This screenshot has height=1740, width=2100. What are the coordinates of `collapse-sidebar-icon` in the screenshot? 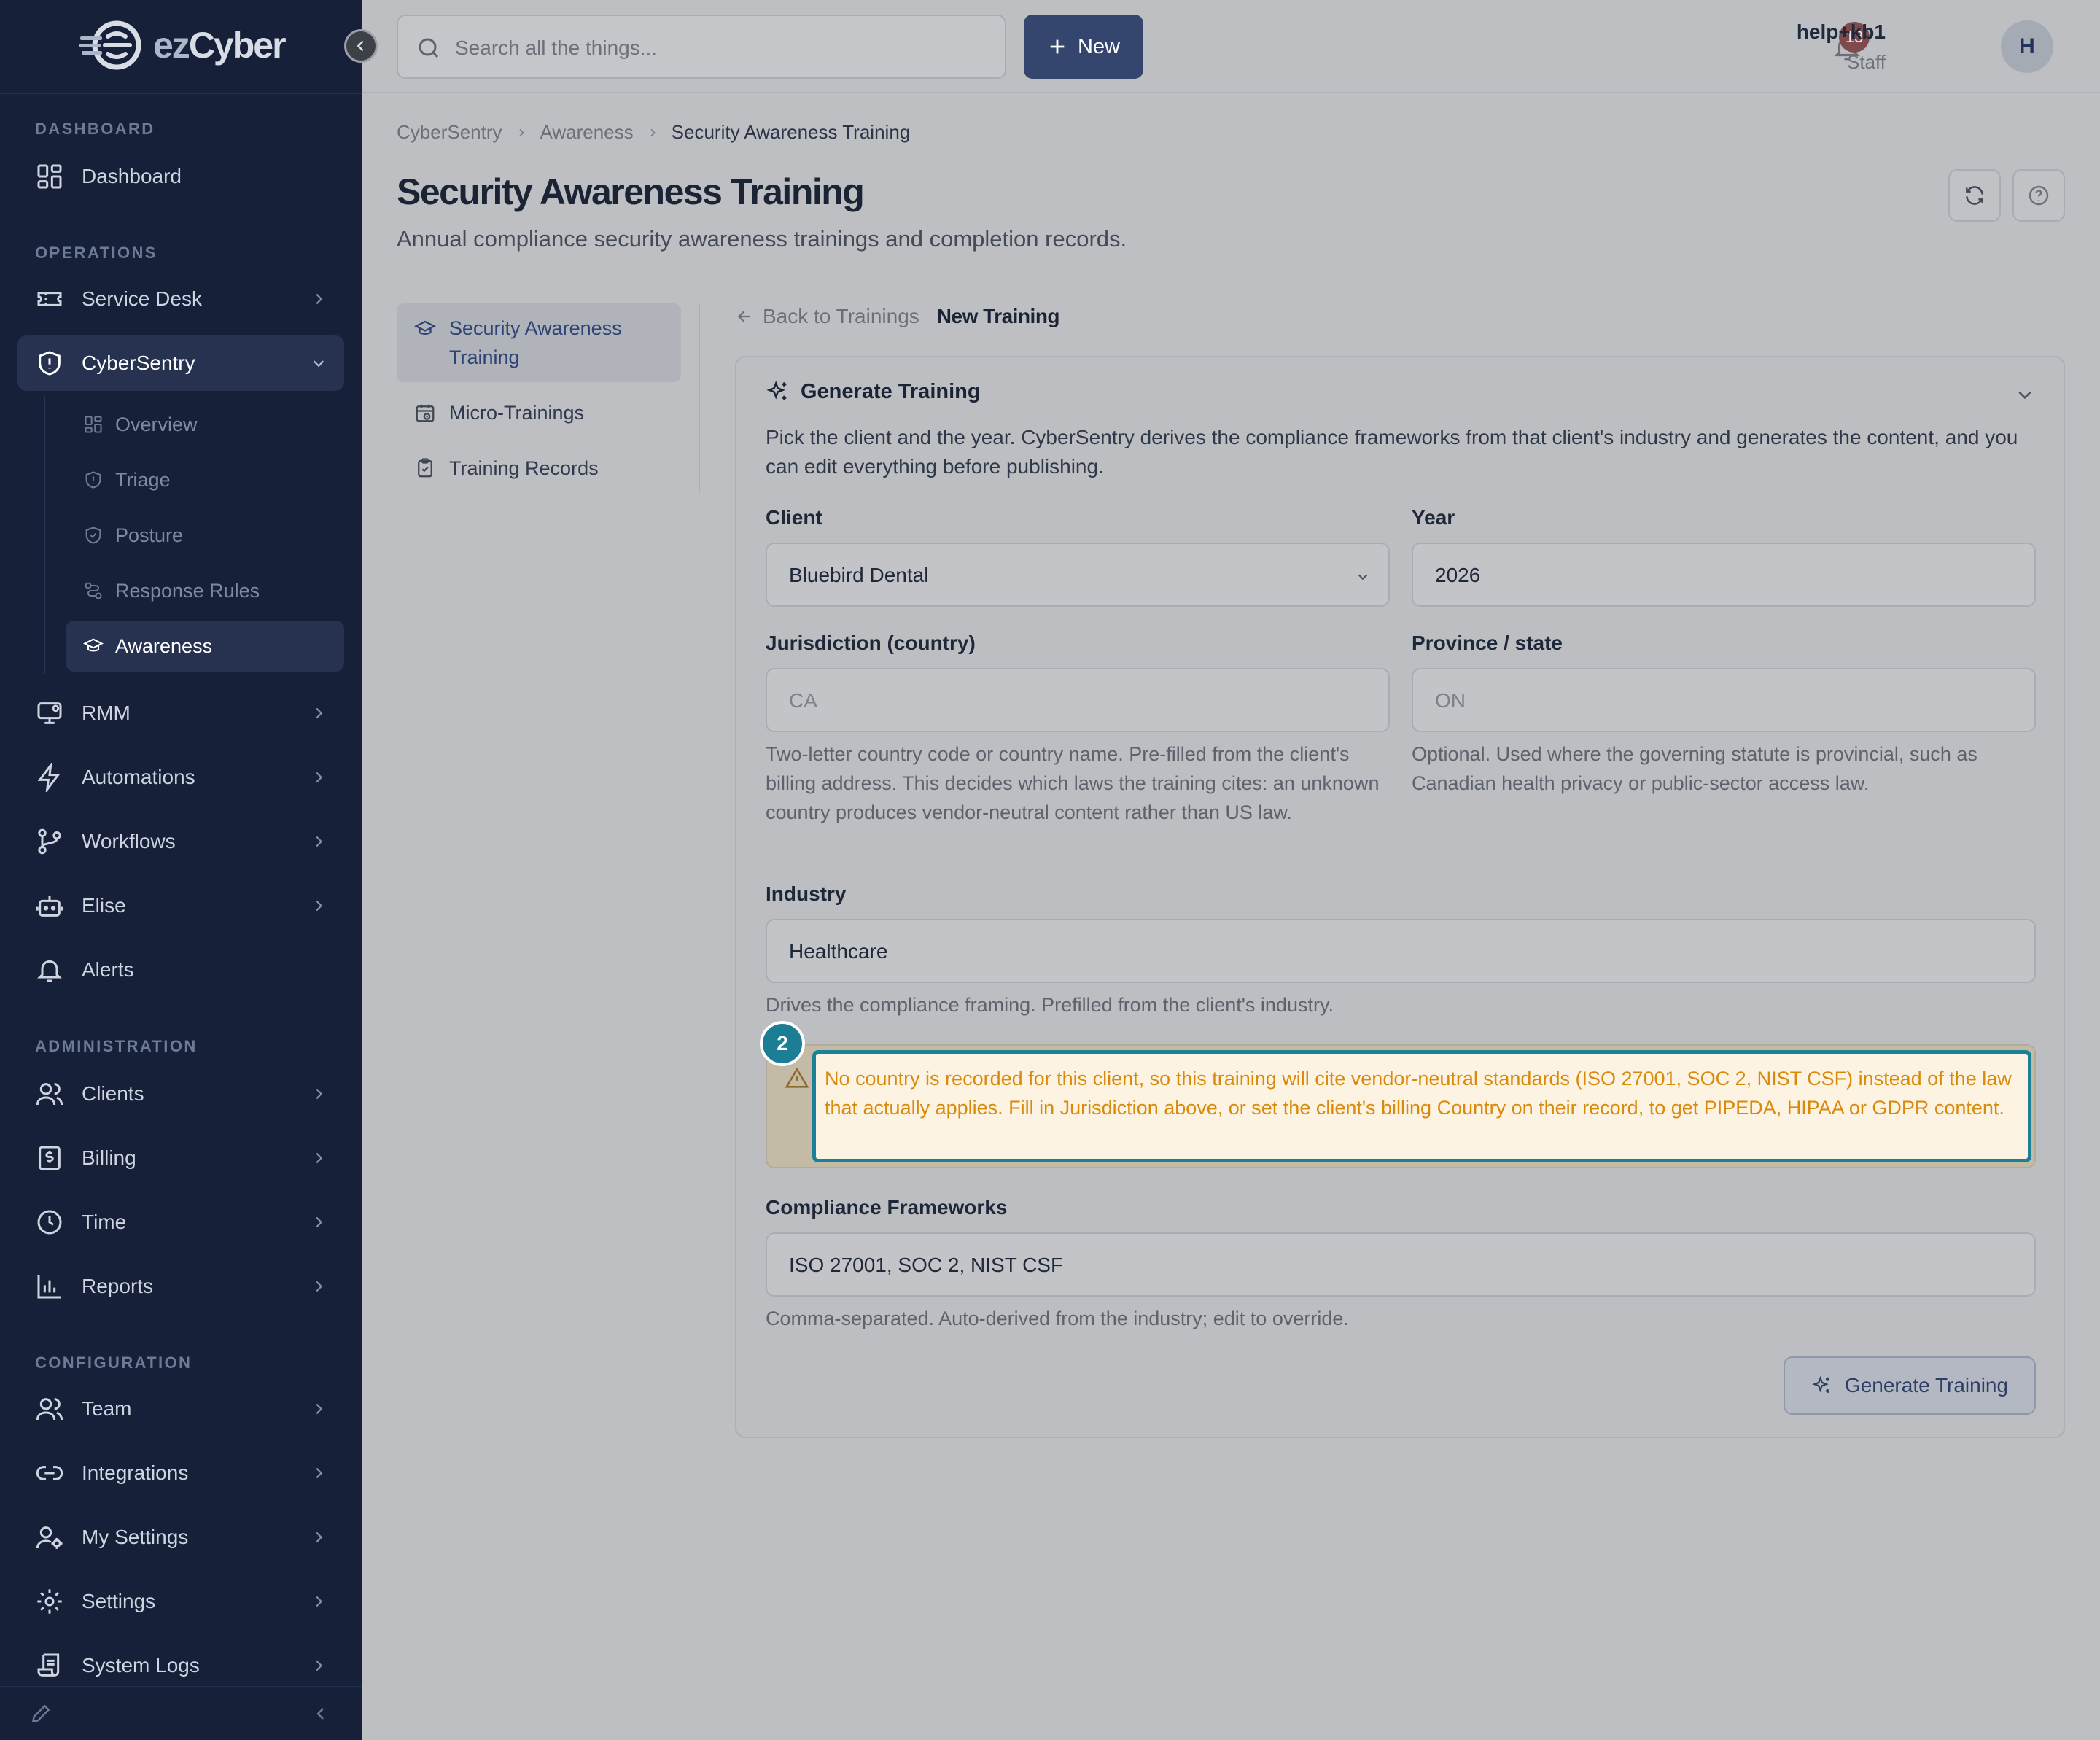 It's located at (321, 1713).